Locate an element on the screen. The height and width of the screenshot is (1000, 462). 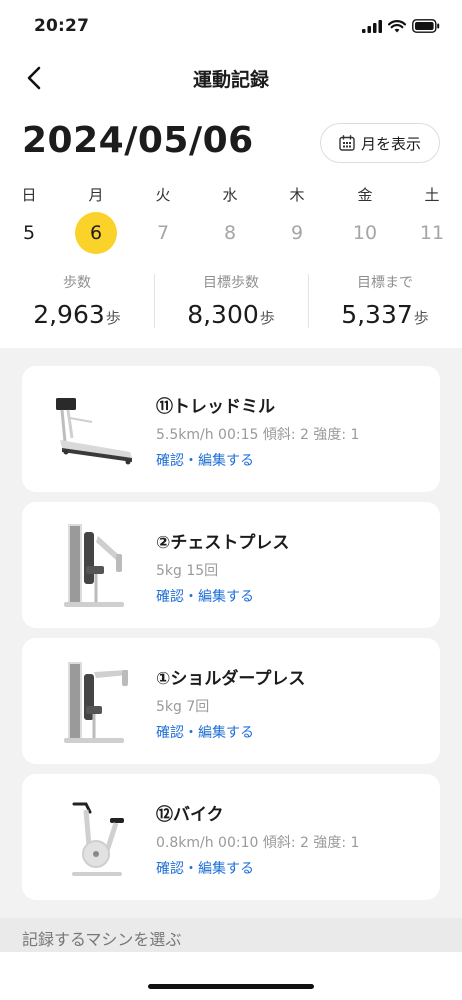
week-strip: 日 5 月 6 火 7 水 8 木 9 金 10 土 11 is located at coordinates (231, 220).